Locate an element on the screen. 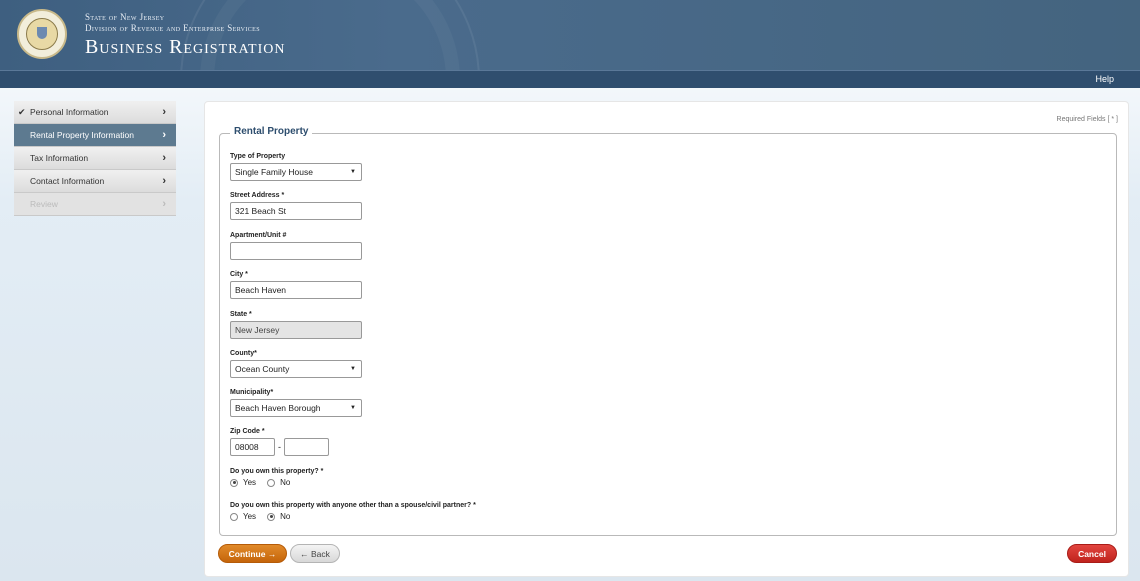  sidebar-item-label: Contact Information is located at coordinates (67, 181).